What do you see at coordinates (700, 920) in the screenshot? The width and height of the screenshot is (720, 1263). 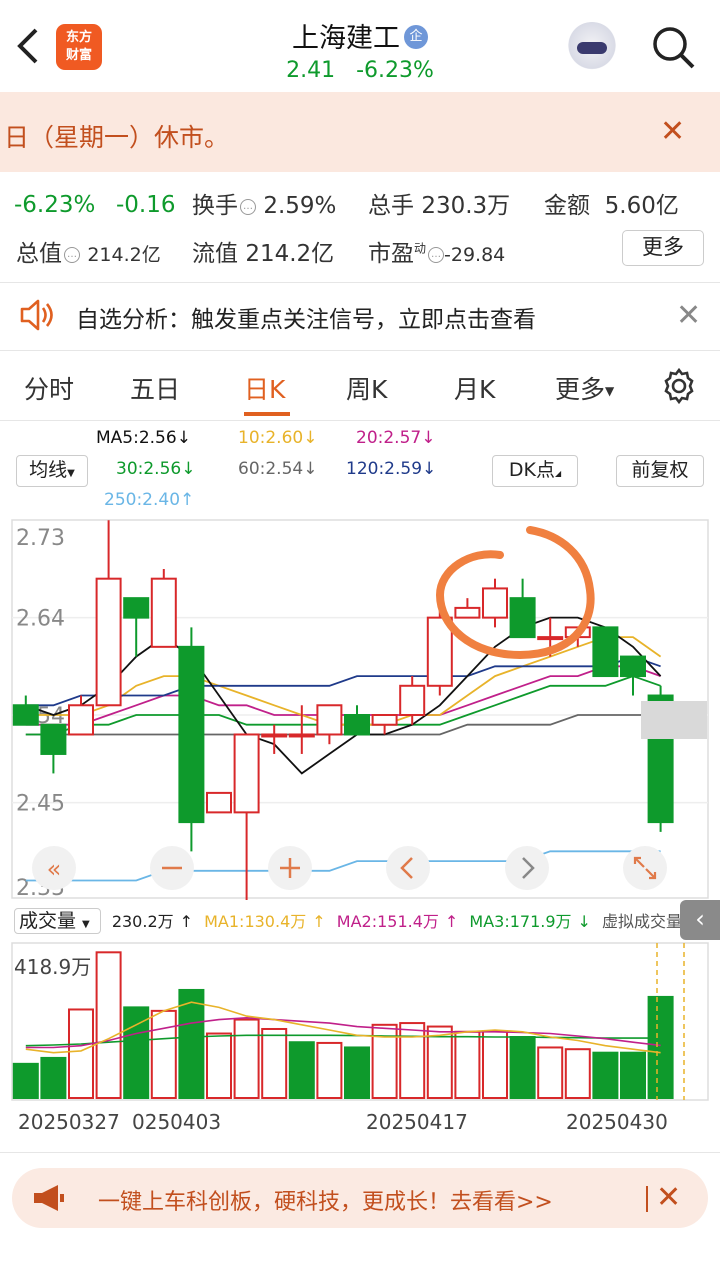 I see `chevron-left-icon: ‹` at bounding box center [700, 920].